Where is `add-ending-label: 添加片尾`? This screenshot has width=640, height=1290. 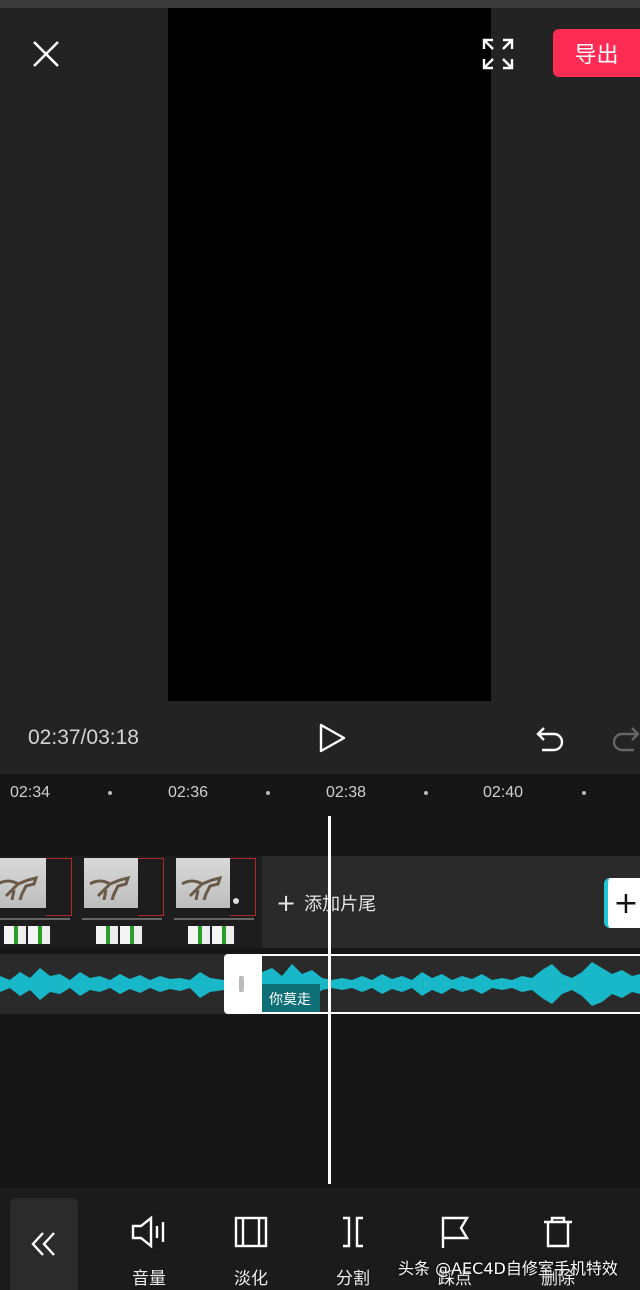 add-ending-label: 添加片尾 is located at coordinates (340, 904).